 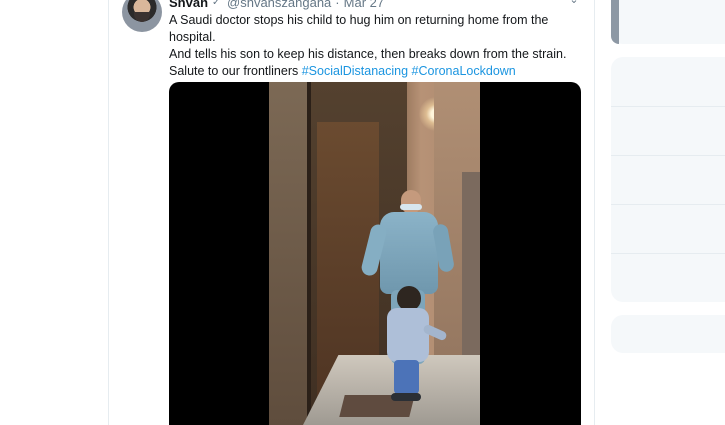 What do you see at coordinates (288, 253) in the screenshot?
I see `door-left` at bounding box center [288, 253].